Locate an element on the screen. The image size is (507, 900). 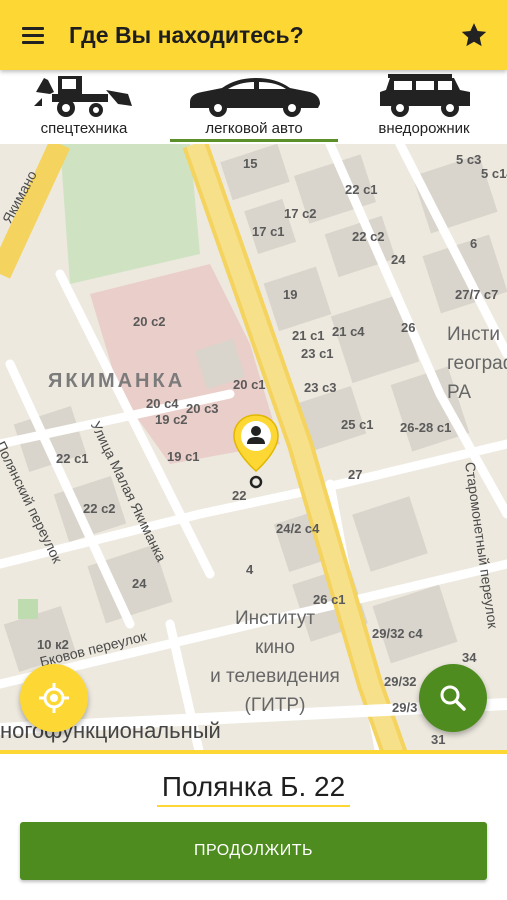
poi-label: Инсти географ РА is located at coordinates (477, 363).